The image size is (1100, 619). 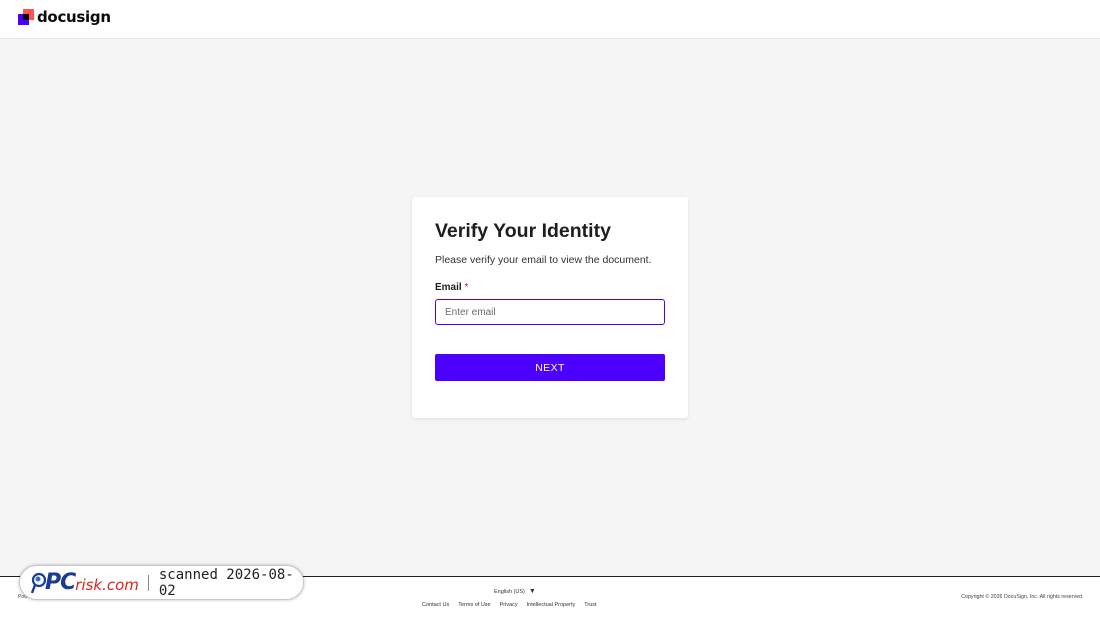 What do you see at coordinates (532, 591) in the screenshot?
I see `caret-down-icon: ▼` at bounding box center [532, 591].